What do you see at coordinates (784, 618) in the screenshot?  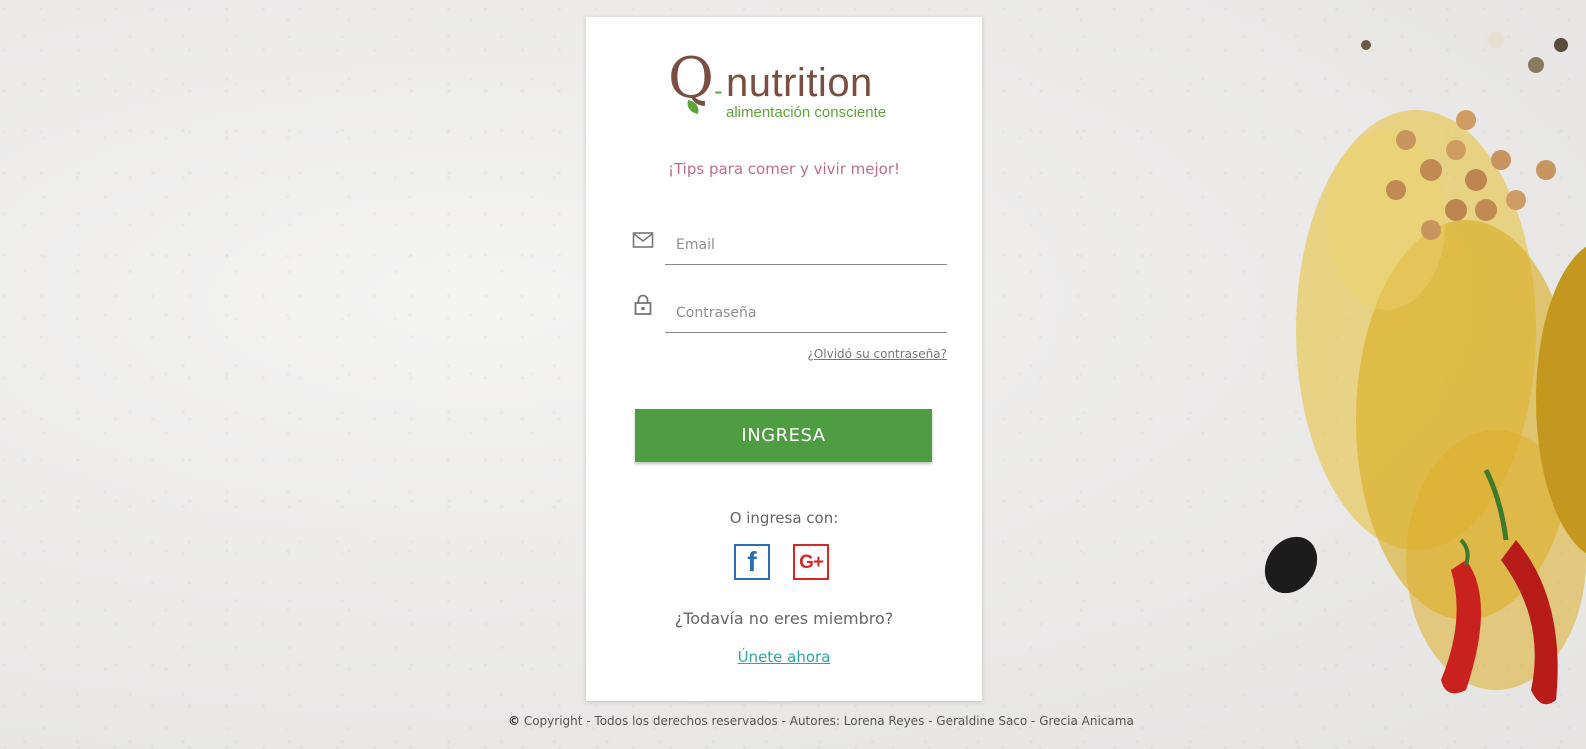 I see `signup-question: ¿Todavía no eres miembro?` at bounding box center [784, 618].